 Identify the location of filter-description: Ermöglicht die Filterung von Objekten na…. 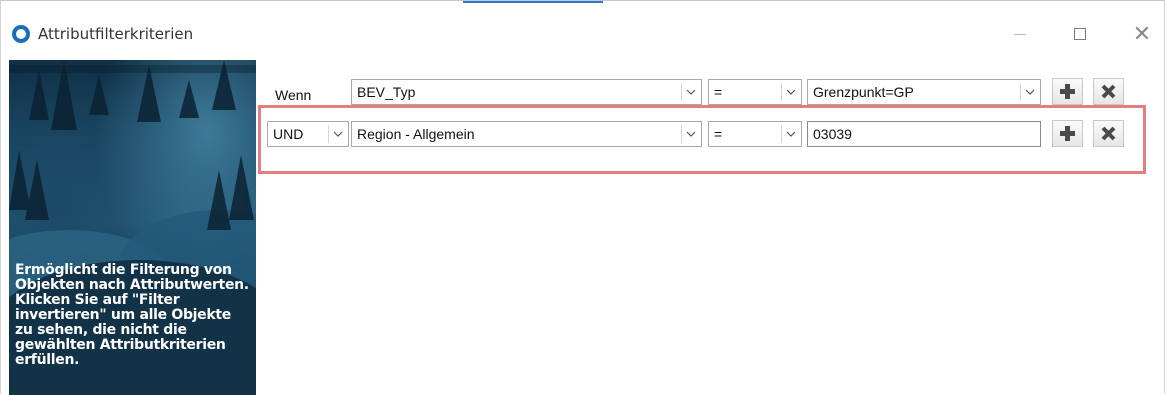
(132, 315).